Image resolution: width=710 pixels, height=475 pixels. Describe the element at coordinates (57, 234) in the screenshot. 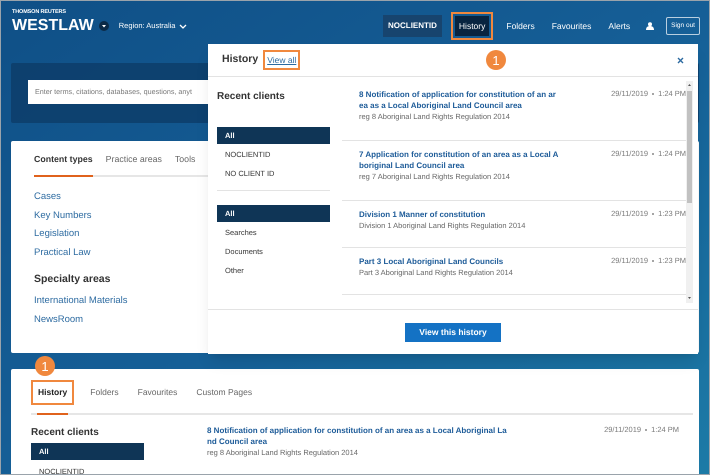

I see `content-link: Legislation` at that location.